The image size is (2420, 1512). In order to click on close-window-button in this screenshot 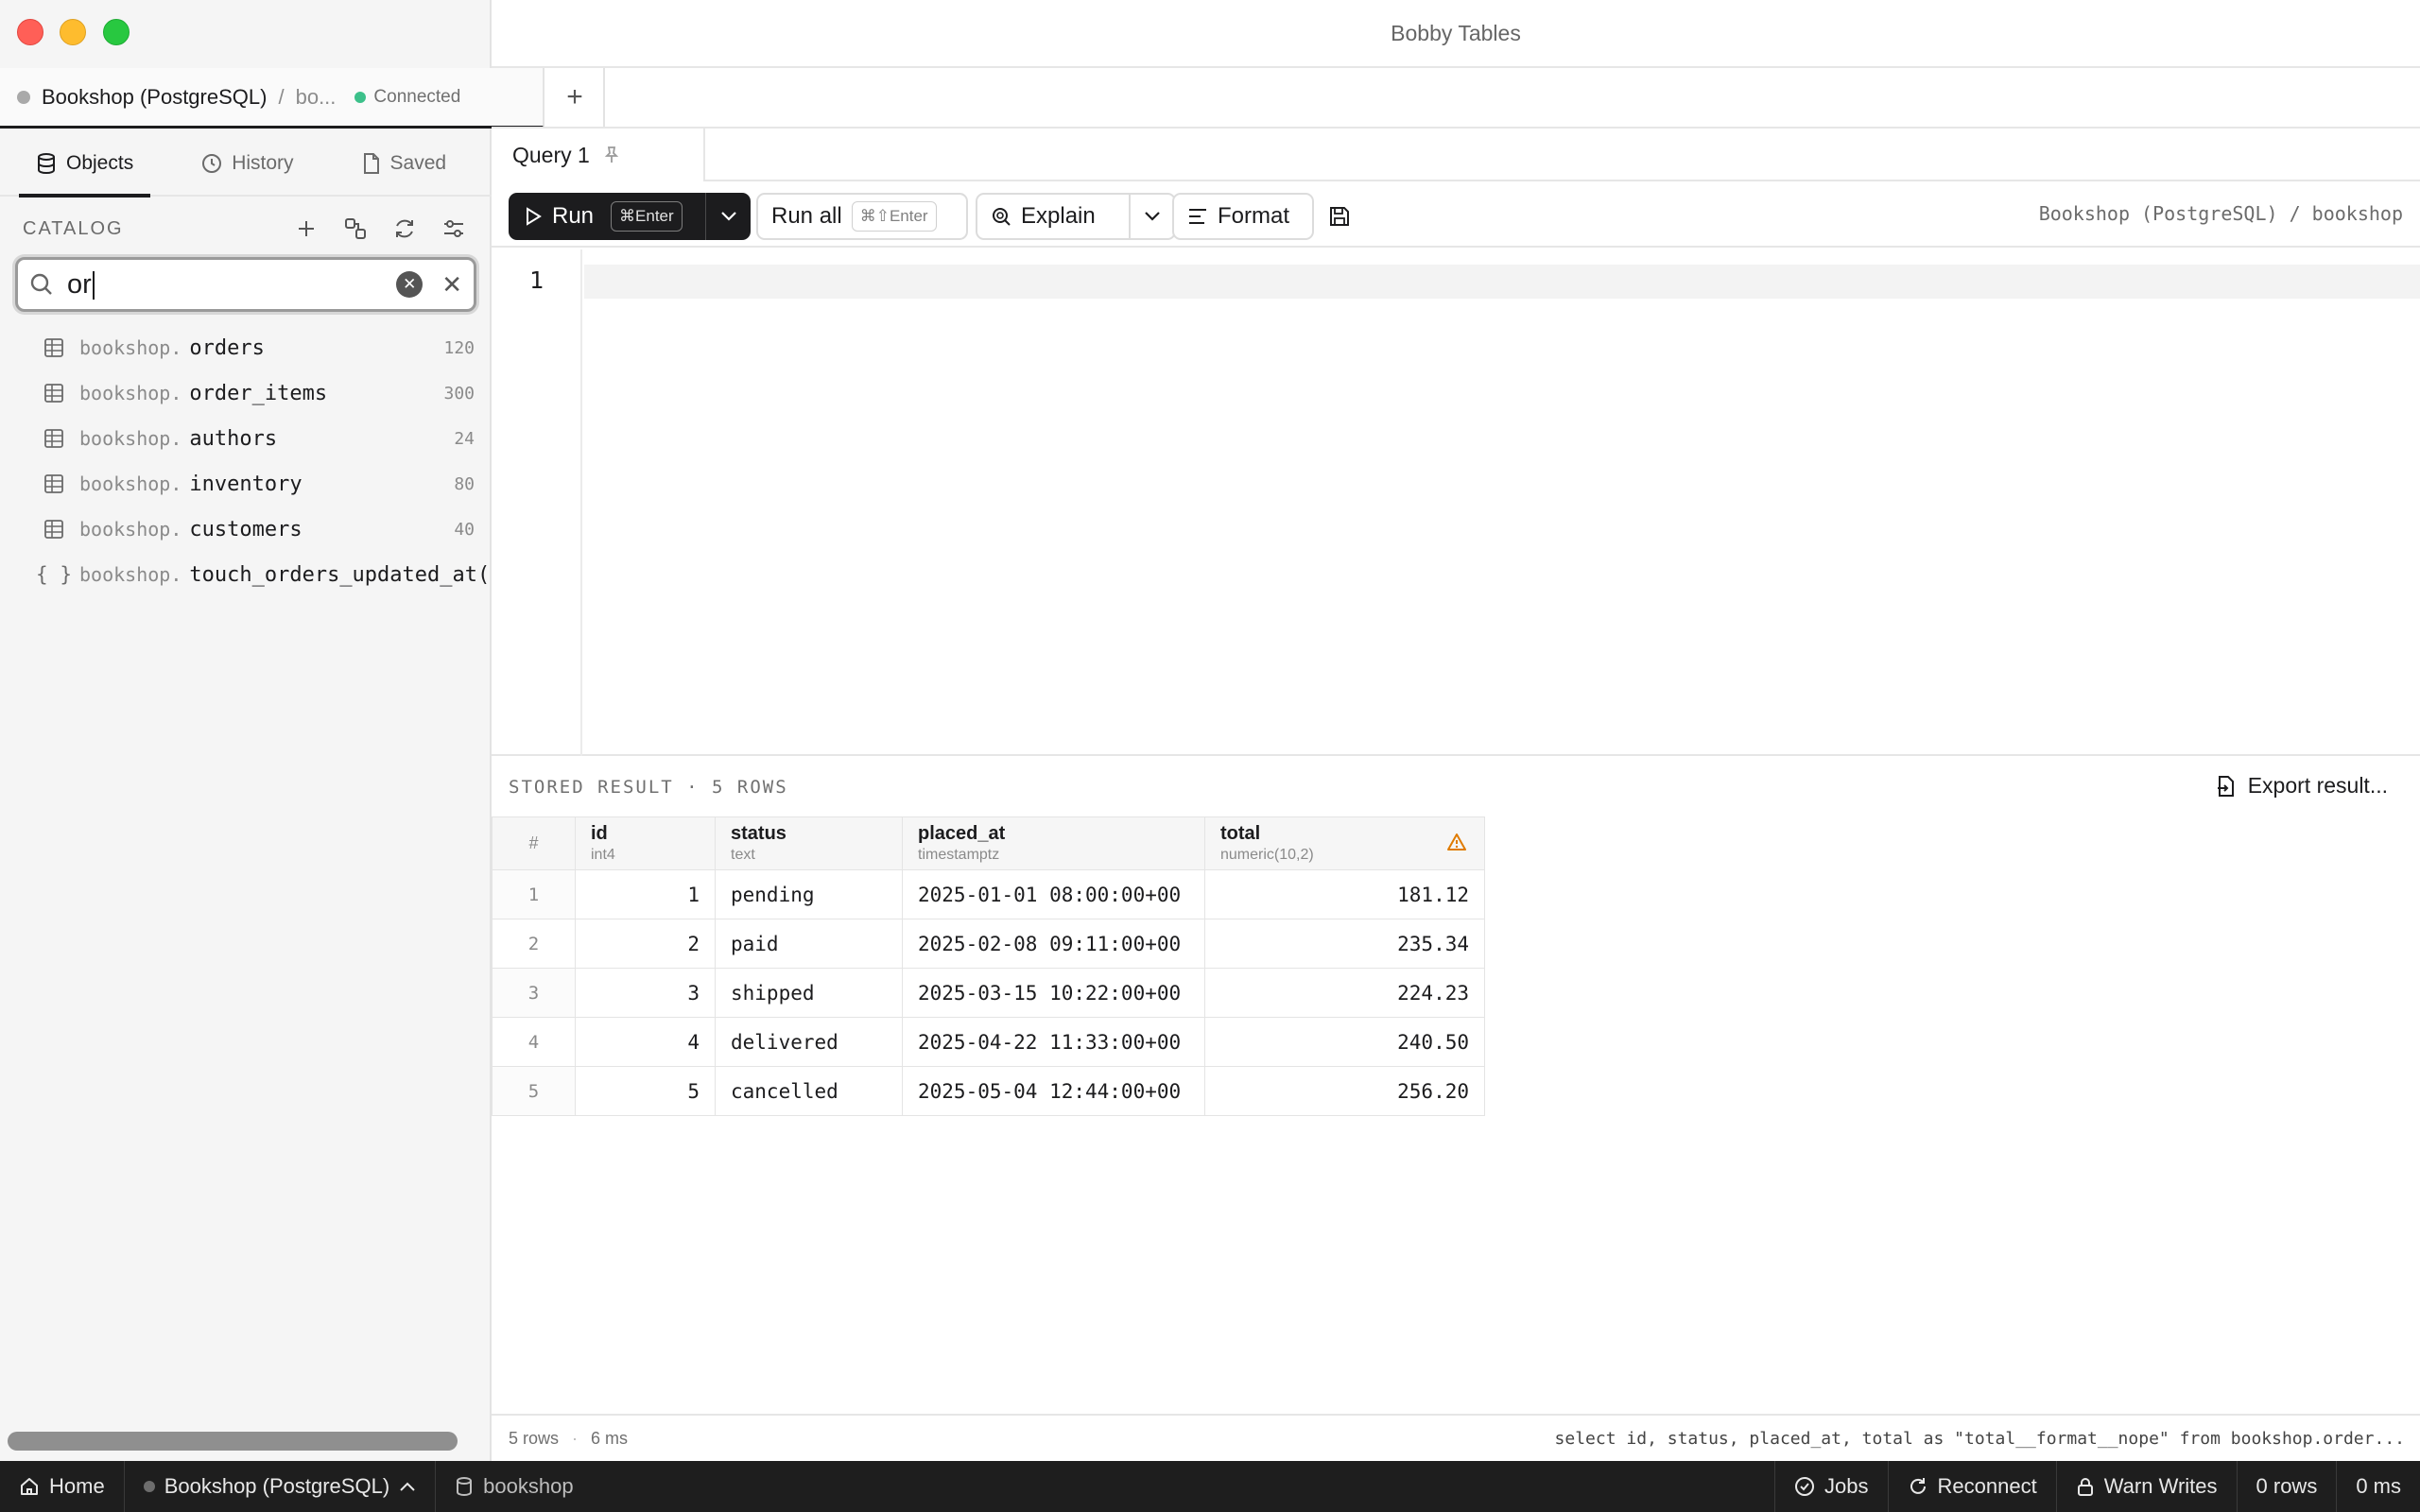, I will do `click(30, 32)`.